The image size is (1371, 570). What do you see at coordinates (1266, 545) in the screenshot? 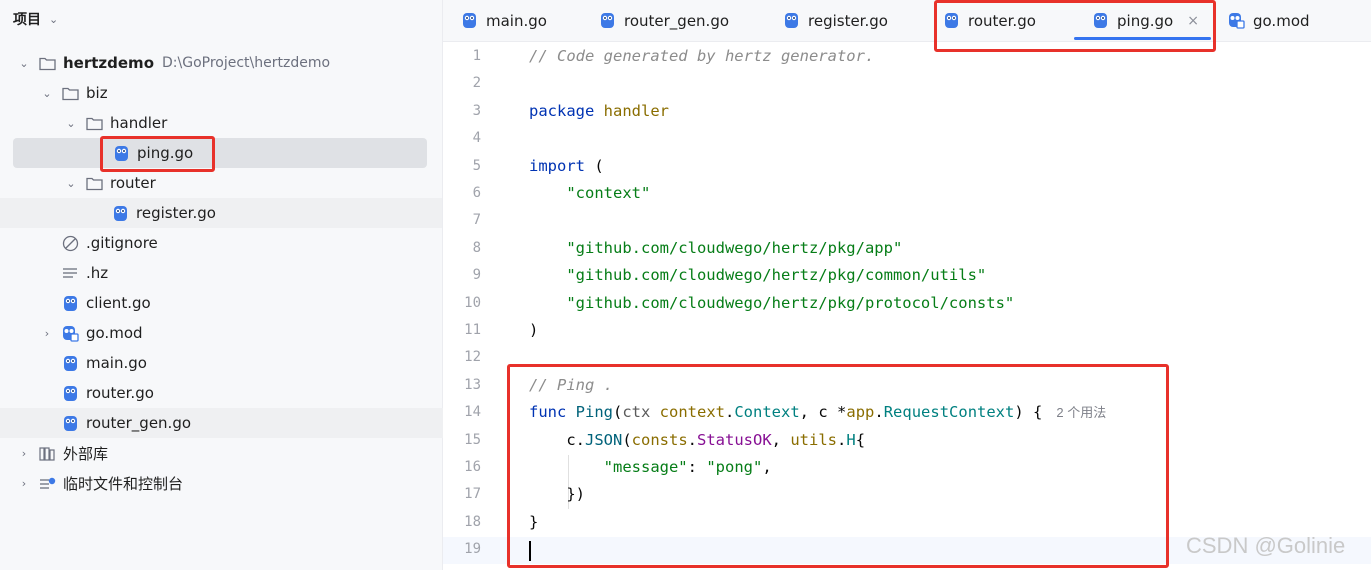
I see `watermark: CSDN @Golinie` at bounding box center [1266, 545].